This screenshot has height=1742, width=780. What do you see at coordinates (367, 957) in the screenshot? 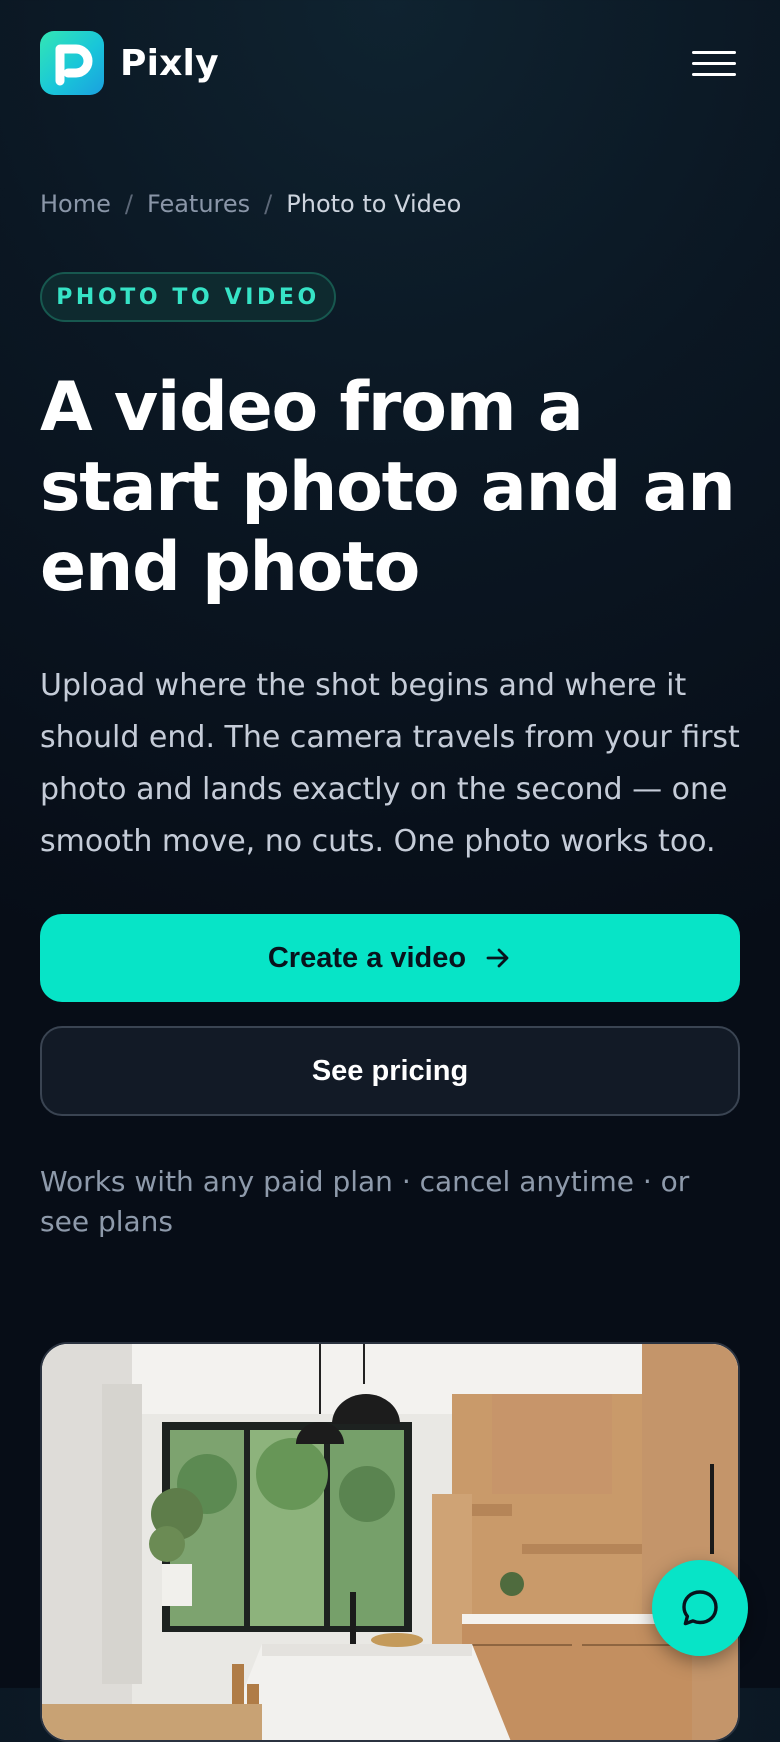
I see `create-video-label: Create a video` at bounding box center [367, 957].